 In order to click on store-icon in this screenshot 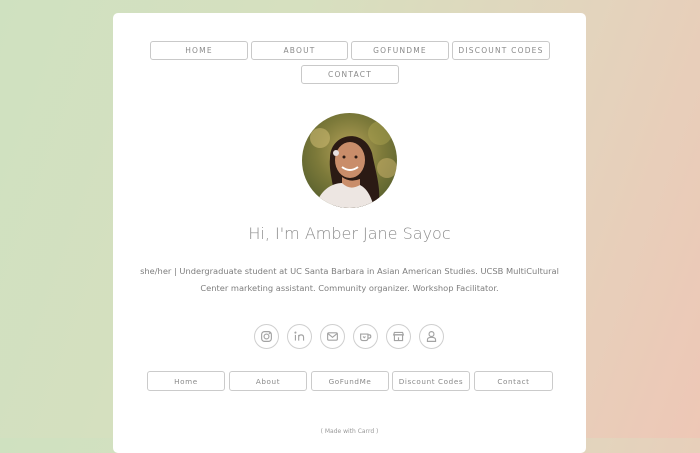, I will do `click(398, 336)`.